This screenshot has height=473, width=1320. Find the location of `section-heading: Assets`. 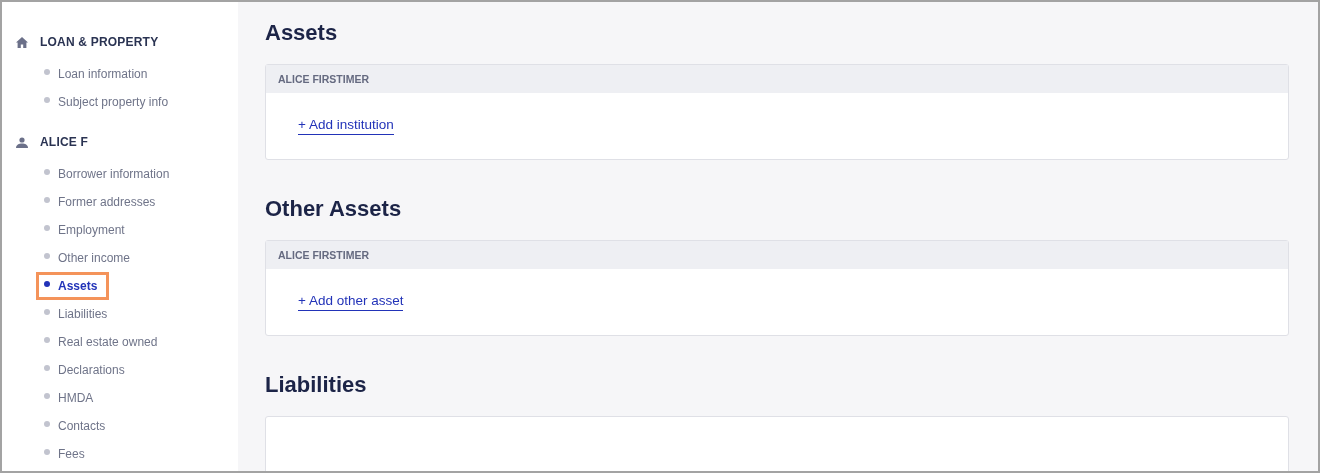

section-heading: Assets is located at coordinates (302, 33).